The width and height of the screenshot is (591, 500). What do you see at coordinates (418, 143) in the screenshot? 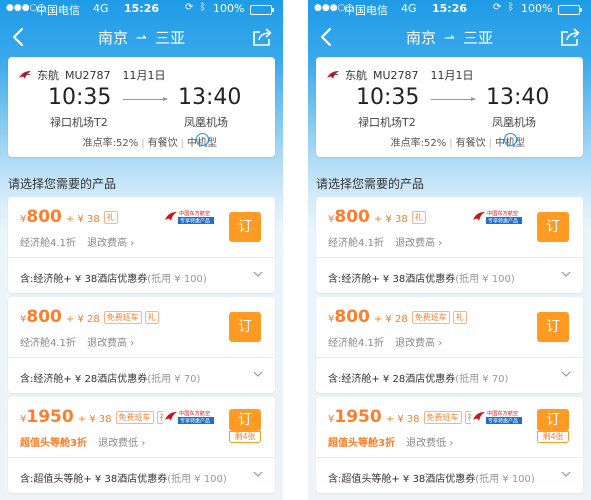
I see `on-time-rate: 准点率:52%` at bounding box center [418, 143].